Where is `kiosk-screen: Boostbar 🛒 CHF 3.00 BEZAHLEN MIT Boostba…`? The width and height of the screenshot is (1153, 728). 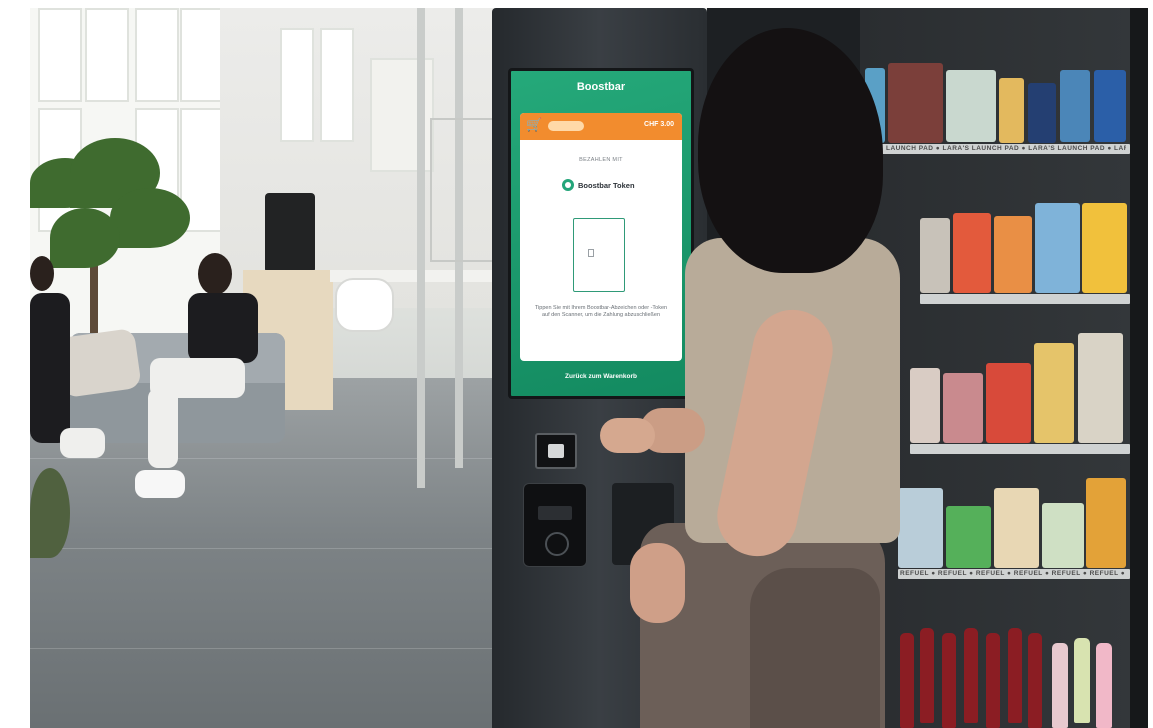
kiosk-screen: Boostbar 🛒 CHF 3.00 BEZAHLEN MIT Boostba… is located at coordinates (601, 233).